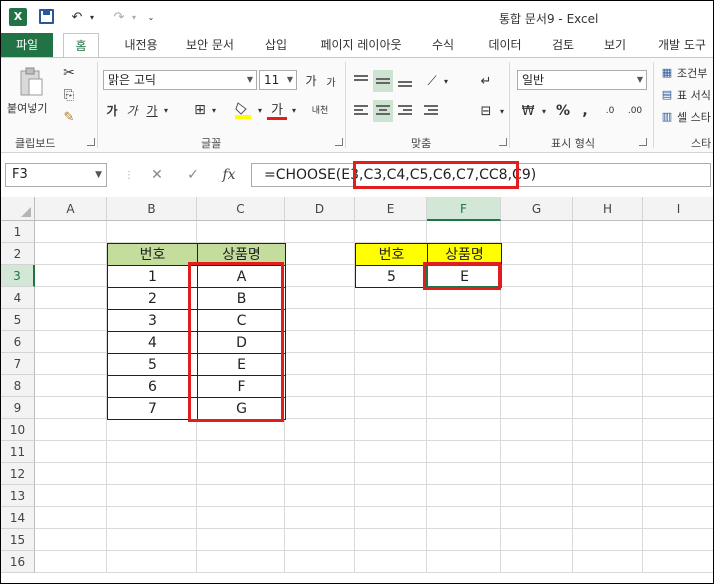  I want to click on row-header-13: 13, so click(18, 496).